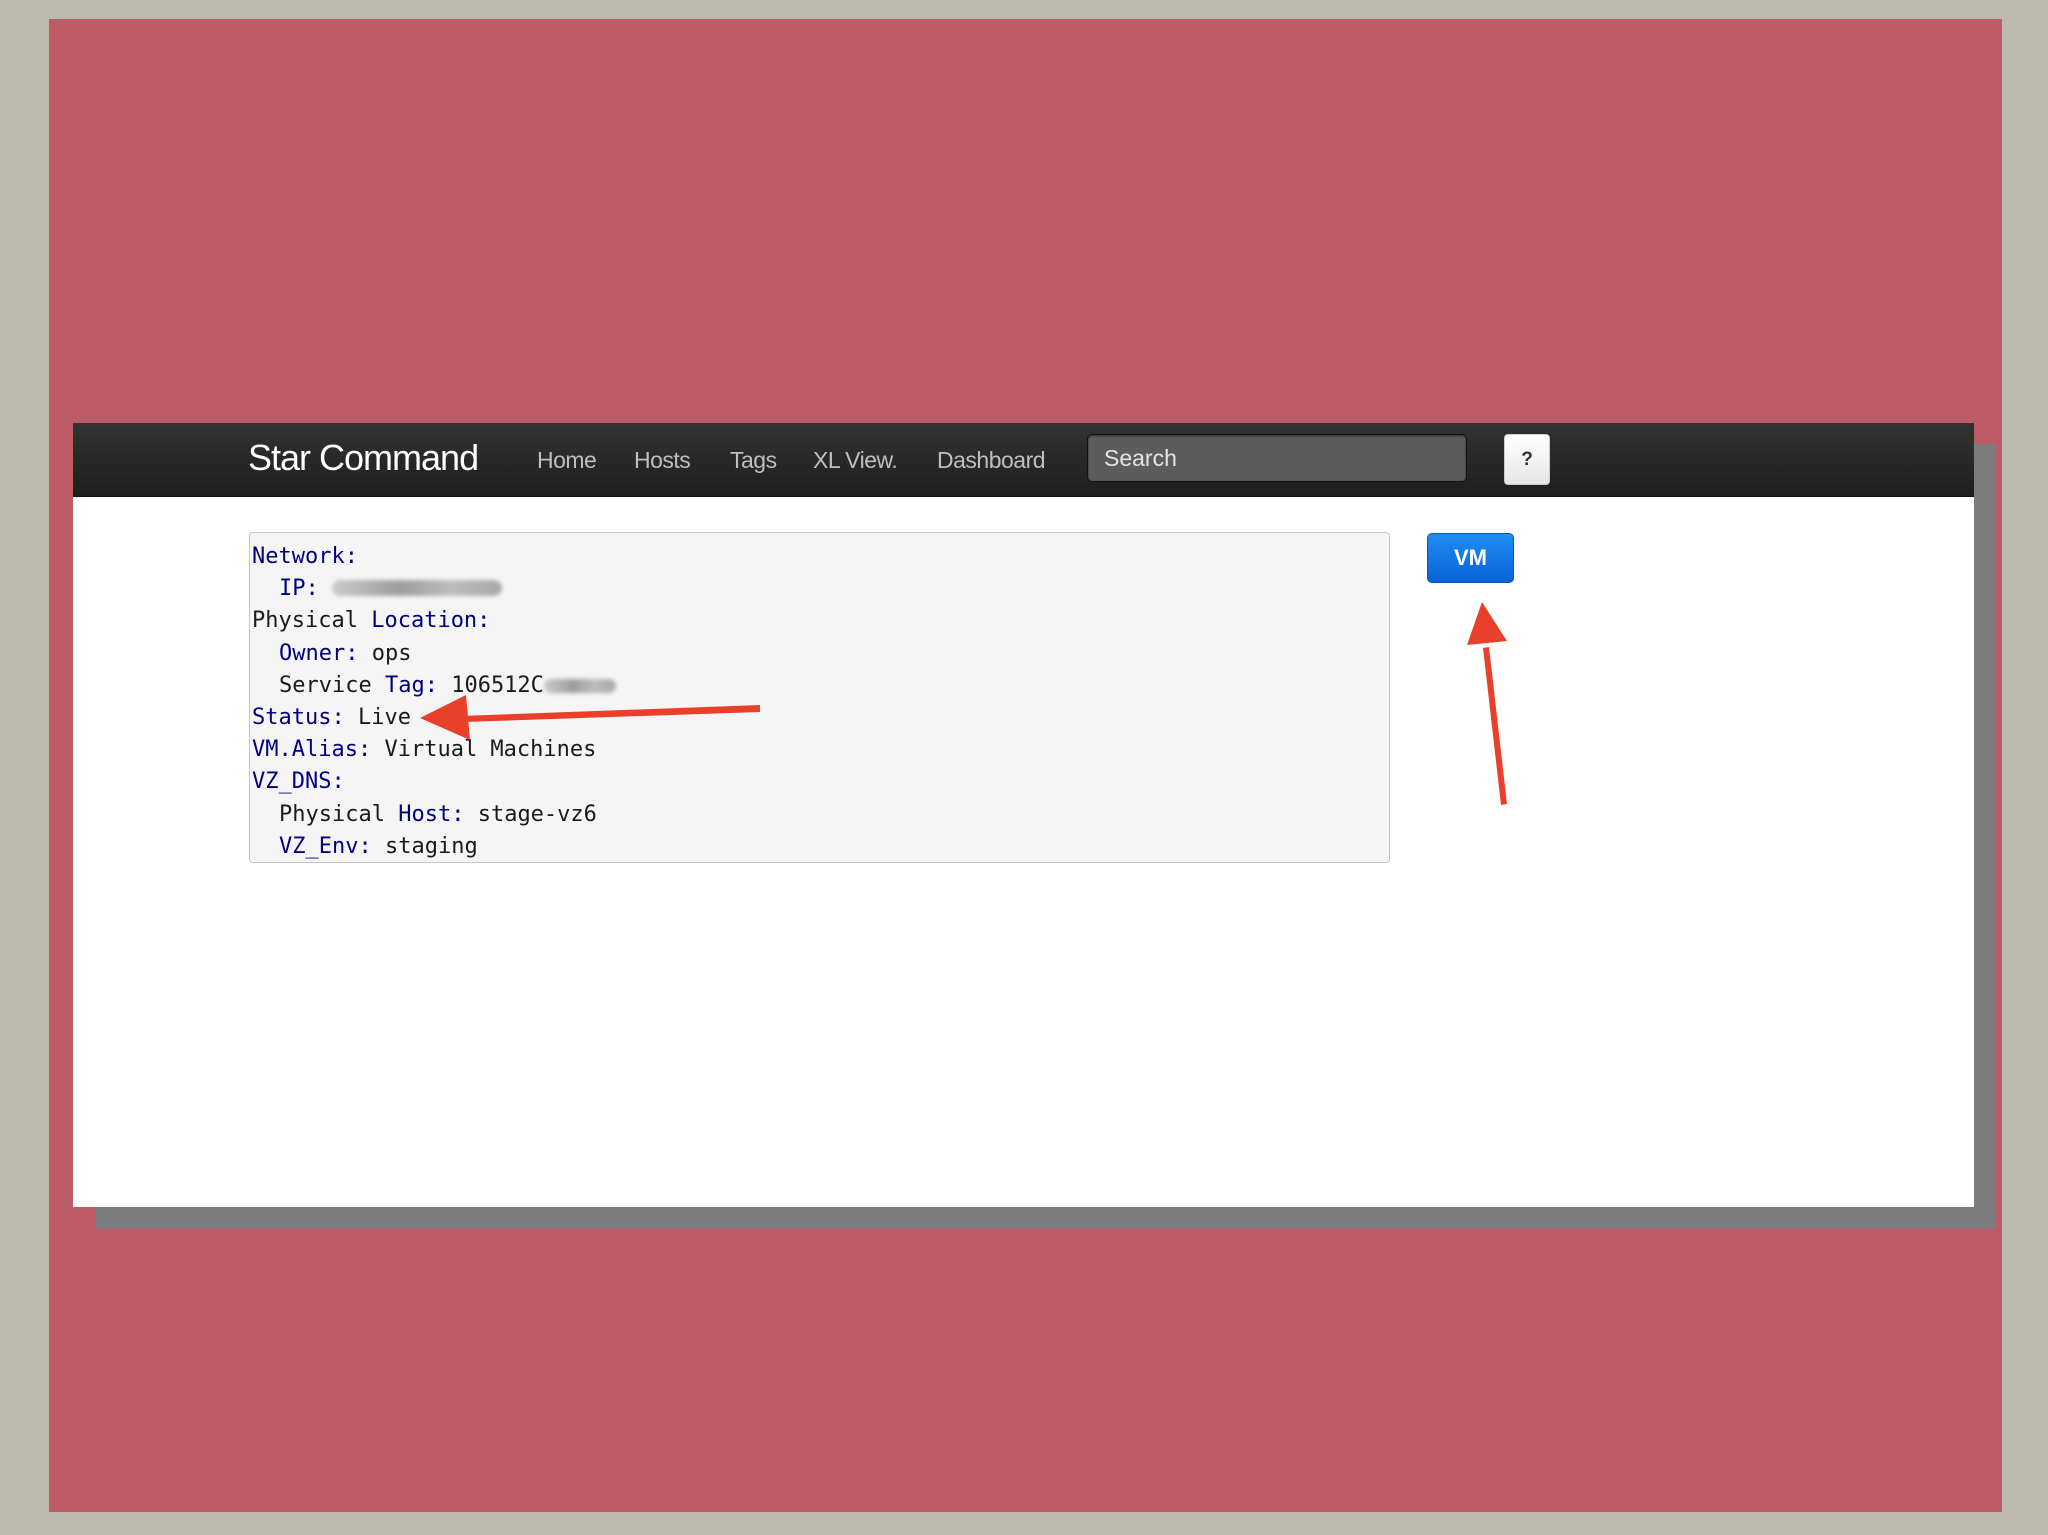  Describe the element at coordinates (819, 718) in the screenshot. I see `status-line: Status: Live` at that location.